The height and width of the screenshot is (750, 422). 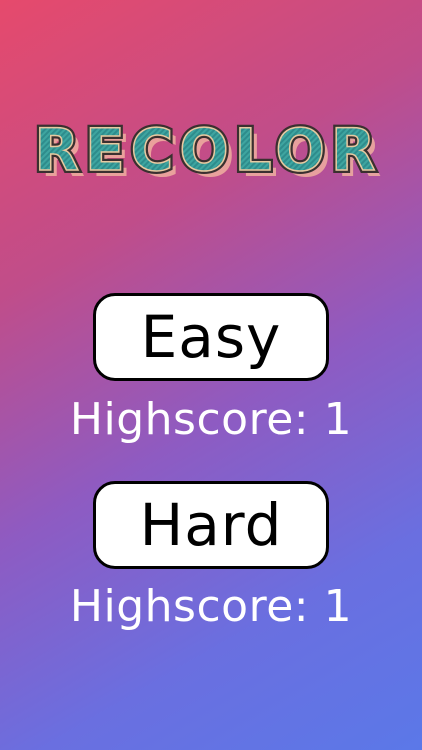 I want to click on easy-mode-label: Easy, so click(x=211, y=337).